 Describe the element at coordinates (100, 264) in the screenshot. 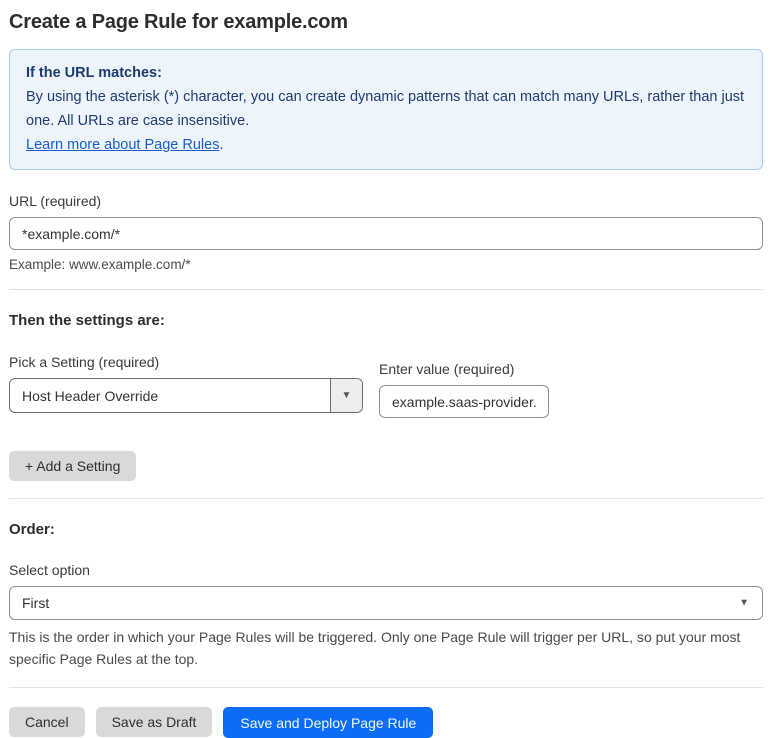

I see `url-example-hint: Example: www.example.com/*` at that location.